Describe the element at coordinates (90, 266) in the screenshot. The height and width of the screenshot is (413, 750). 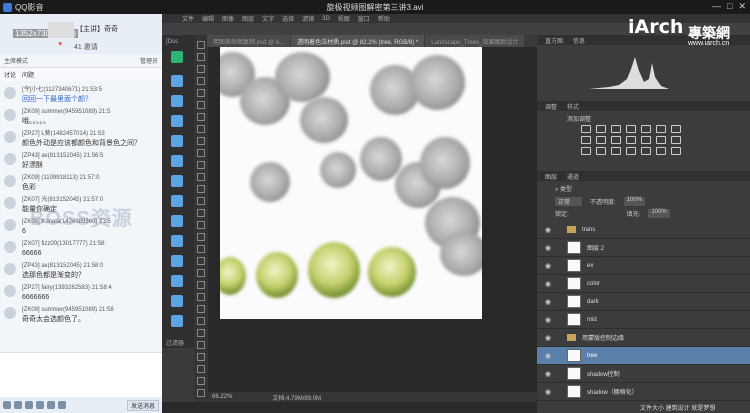
I see `message-user: [ZP43] ax(813152045) 21:58:0` at that location.